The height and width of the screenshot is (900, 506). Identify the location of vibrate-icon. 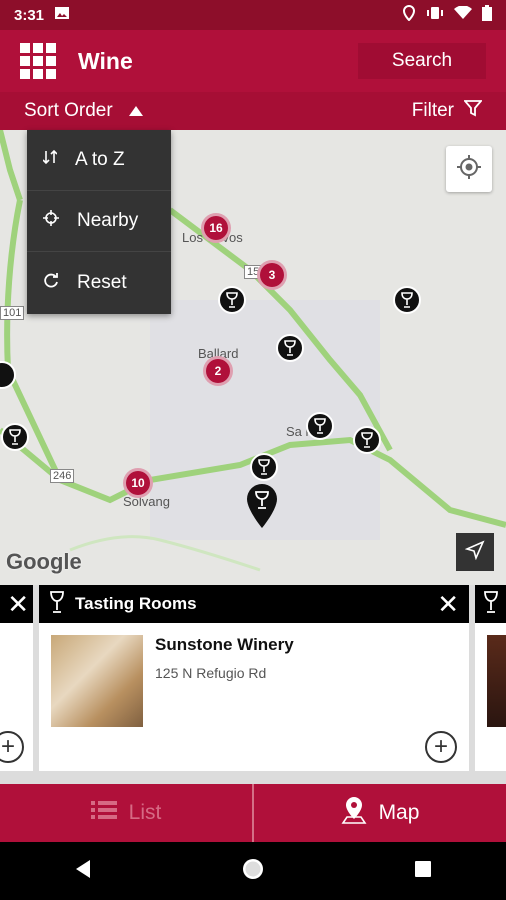
(435, 15).